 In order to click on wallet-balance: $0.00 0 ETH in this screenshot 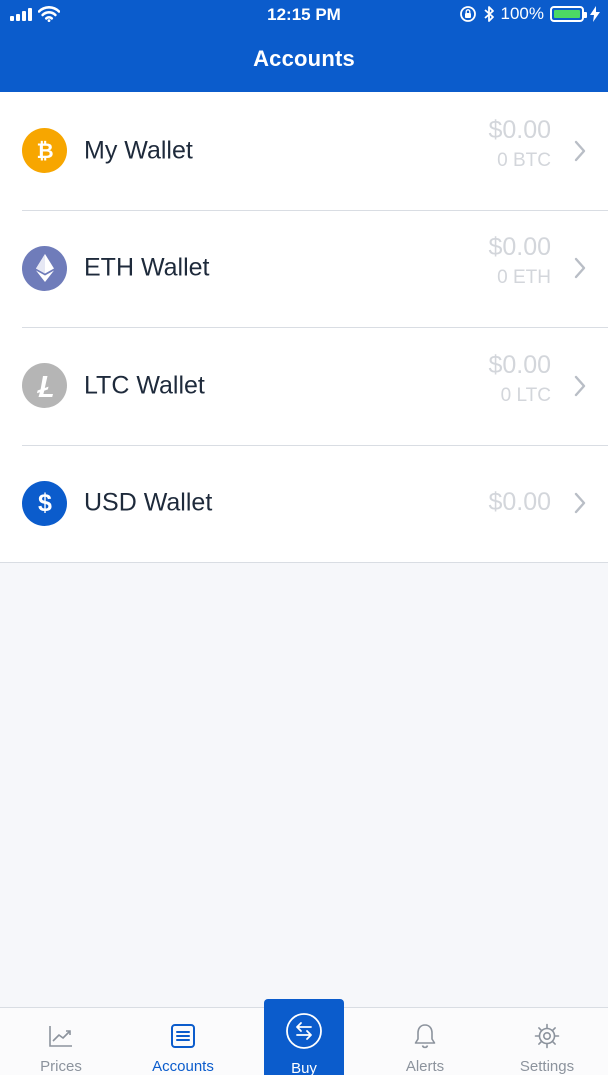, I will do `click(519, 261)`.